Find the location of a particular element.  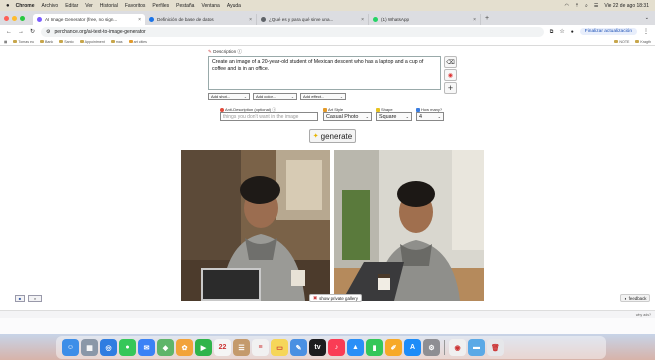

menu-editar: Editar is located at coordinates (71, 6).